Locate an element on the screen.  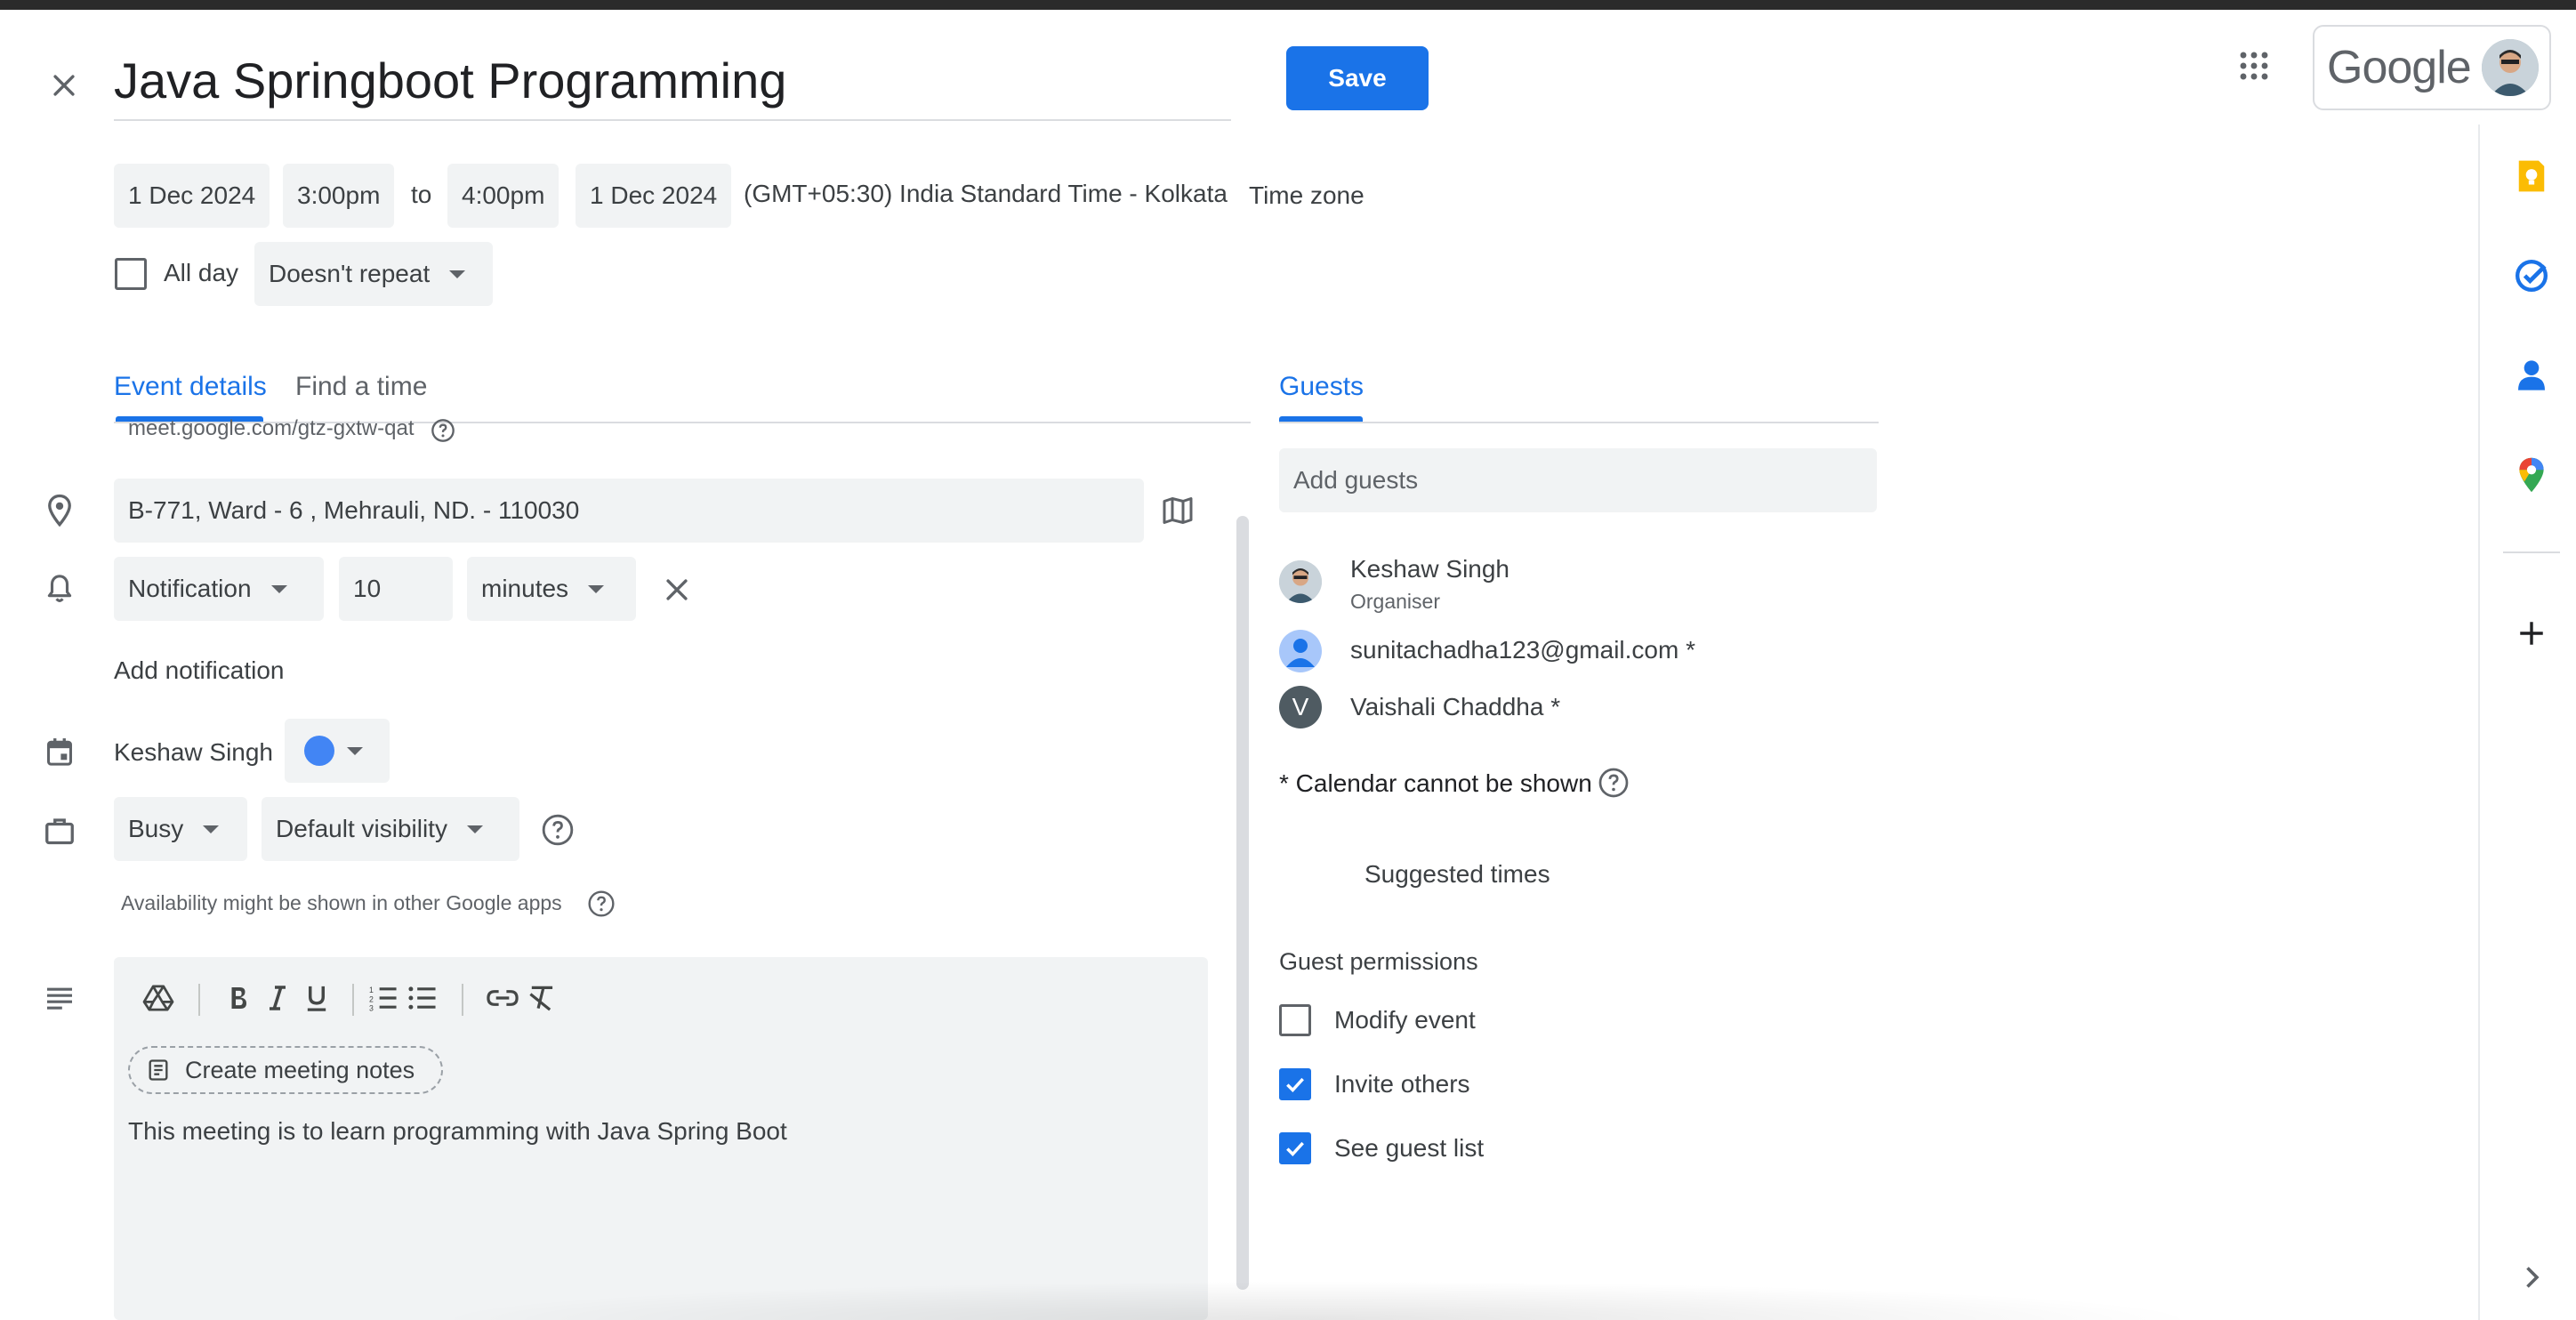
tab-guests: Guests is located at coordinates (1321, 387).